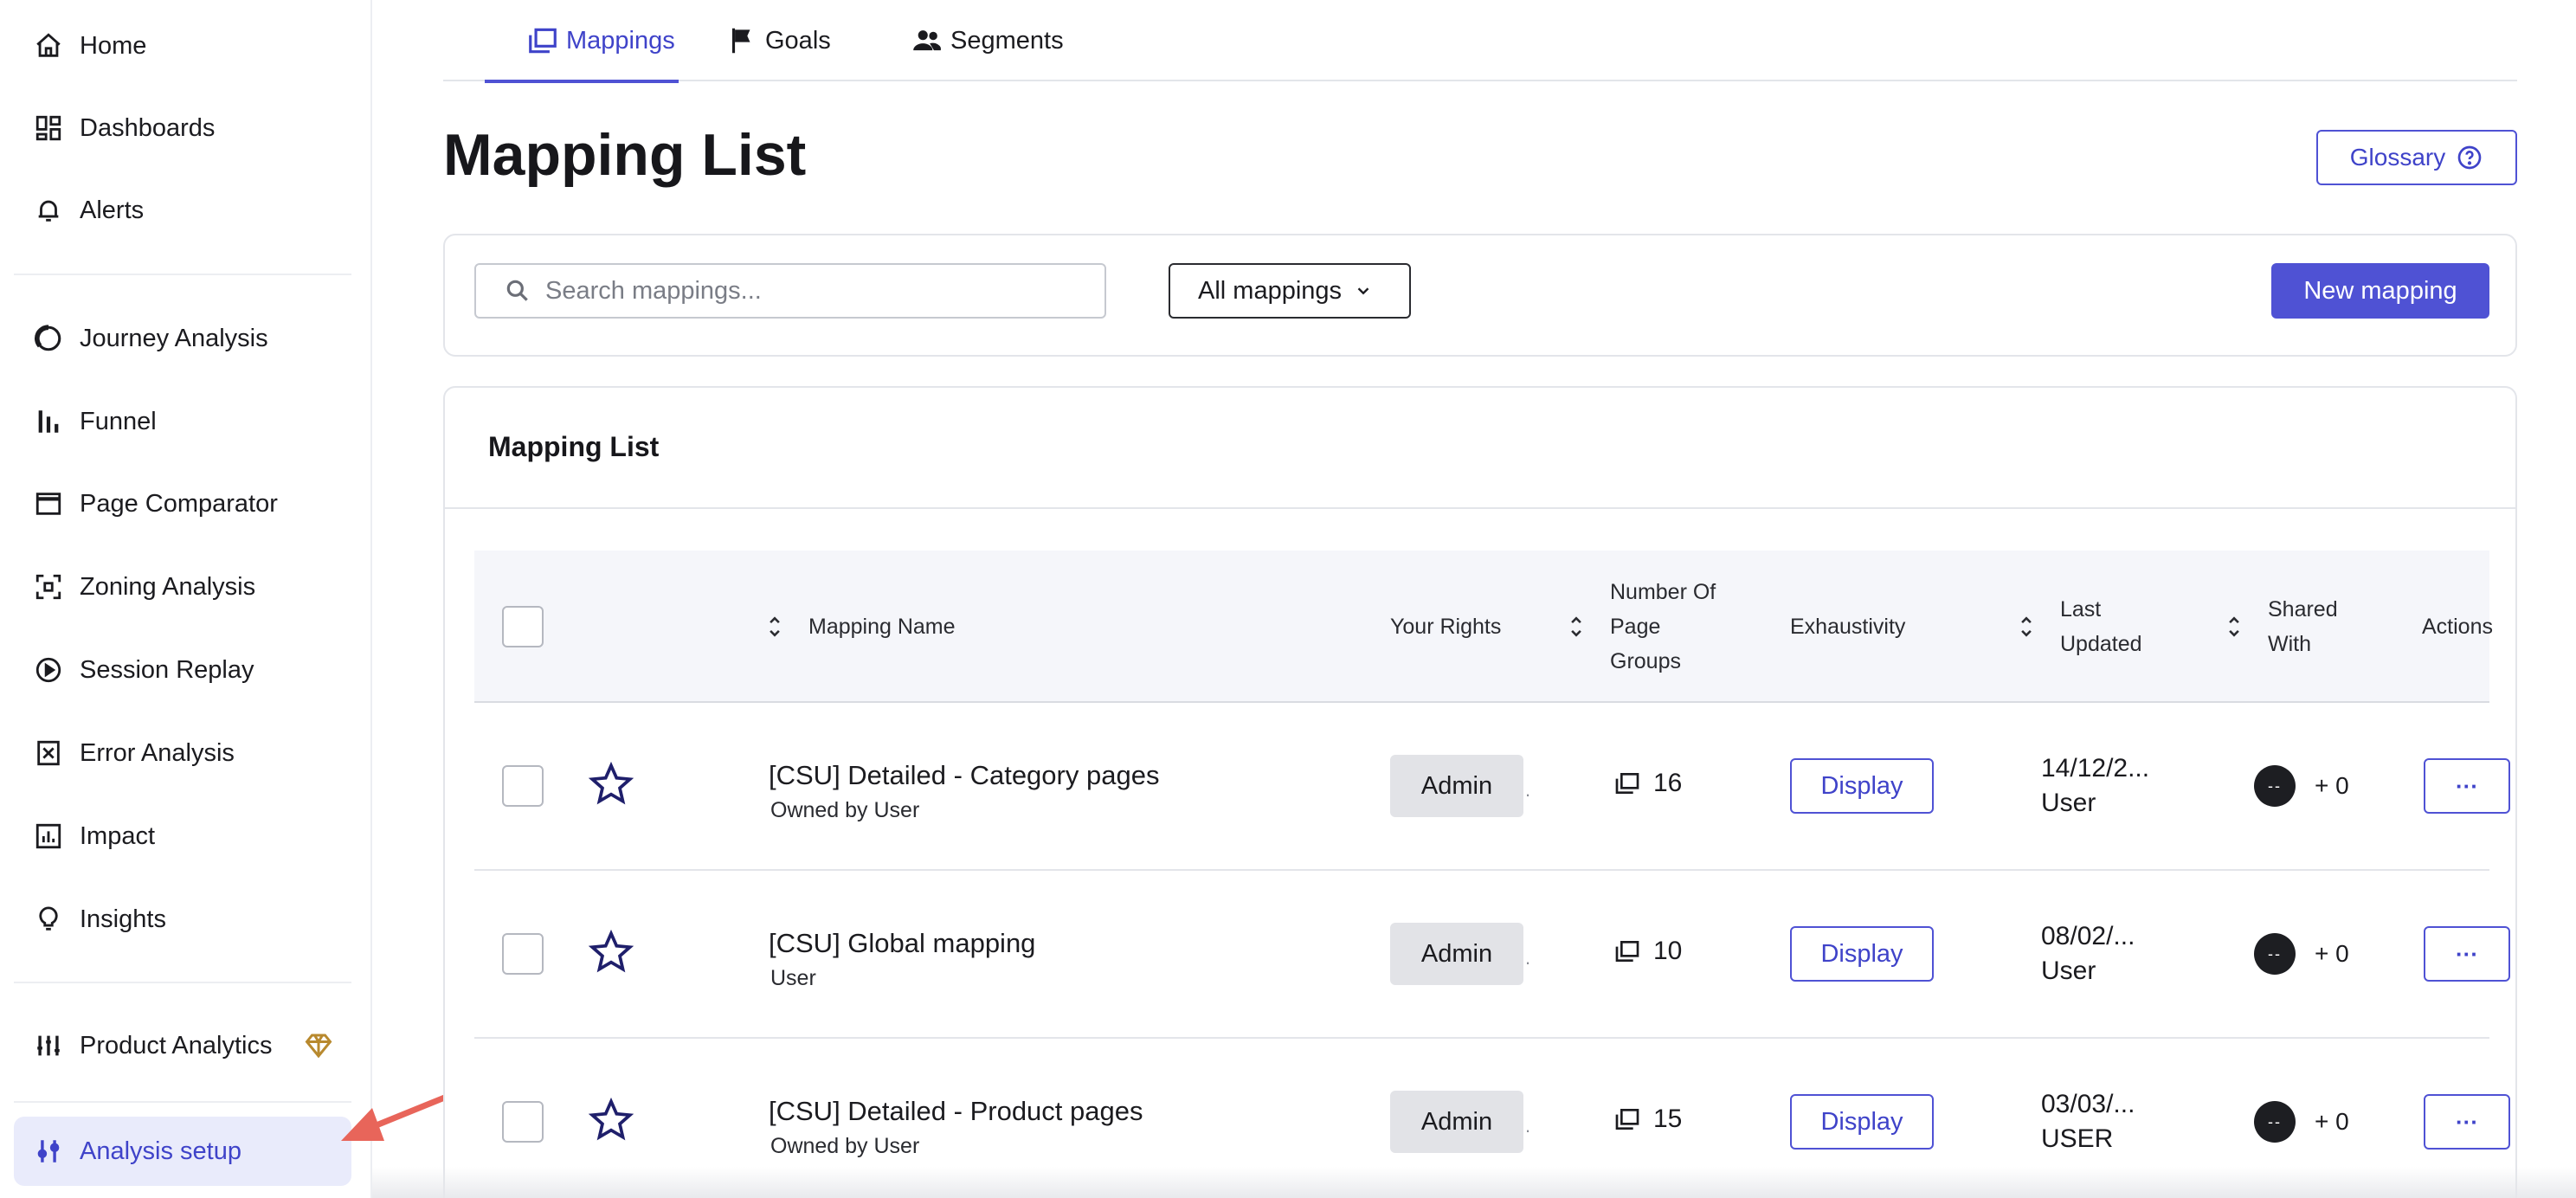 The width and height of the screenshot is (2576, 1198). What do you see at coordinates (2303, 610) in the screenshot?
I see `column-shared-with-line: Shared` at bounding box center [2303, 610].